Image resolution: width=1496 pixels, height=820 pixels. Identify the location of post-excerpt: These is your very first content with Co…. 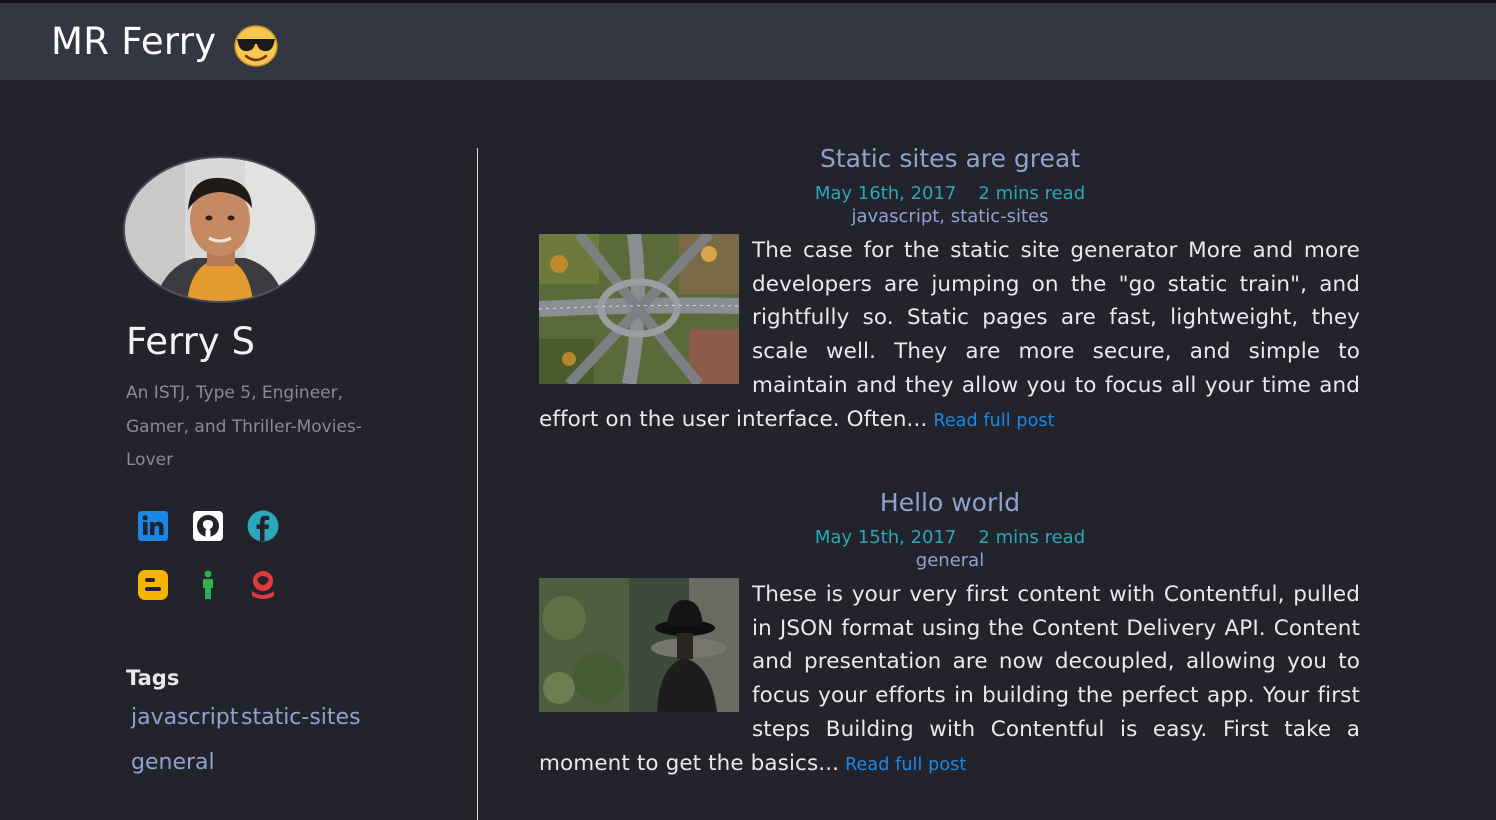
(949, 680).